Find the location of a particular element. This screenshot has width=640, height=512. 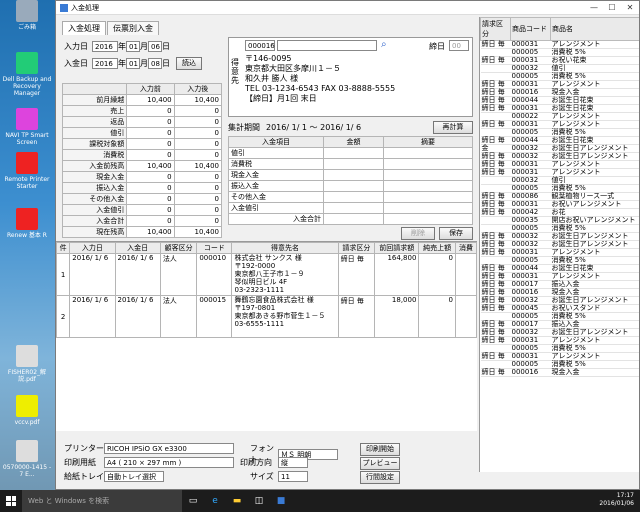

entry-item: 入金値引 is located at coordinates (276, 208).